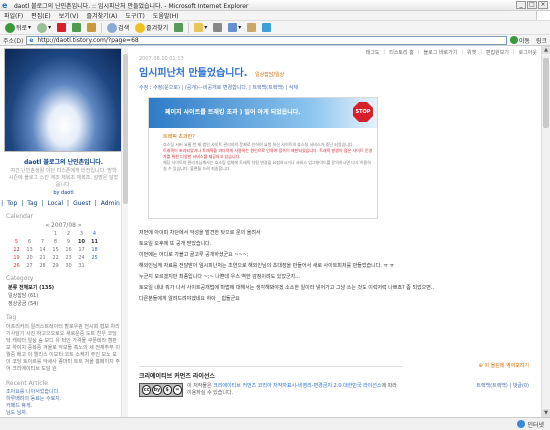 This screenshot has height=430, width=550. I want to click on menu-tools: 도구(T), so click(134, 15).